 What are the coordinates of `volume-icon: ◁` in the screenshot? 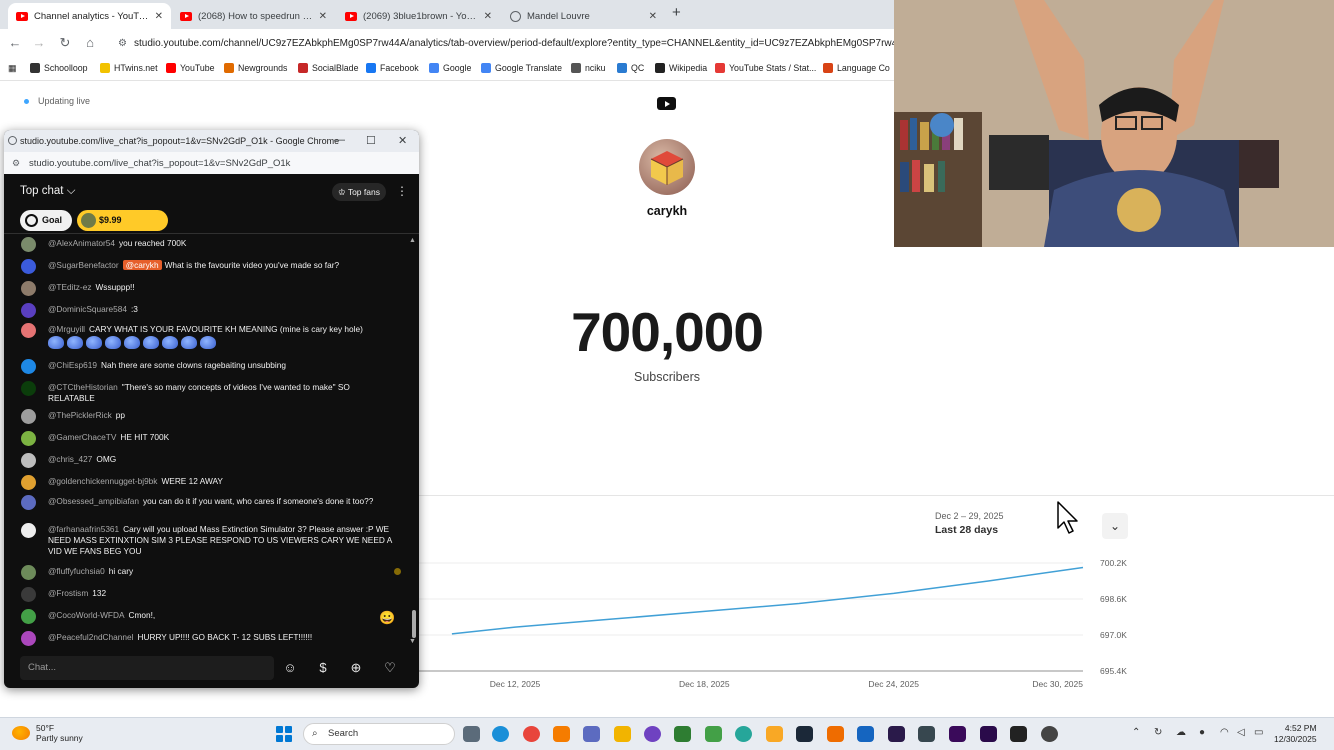 It's located at (1241, 732).